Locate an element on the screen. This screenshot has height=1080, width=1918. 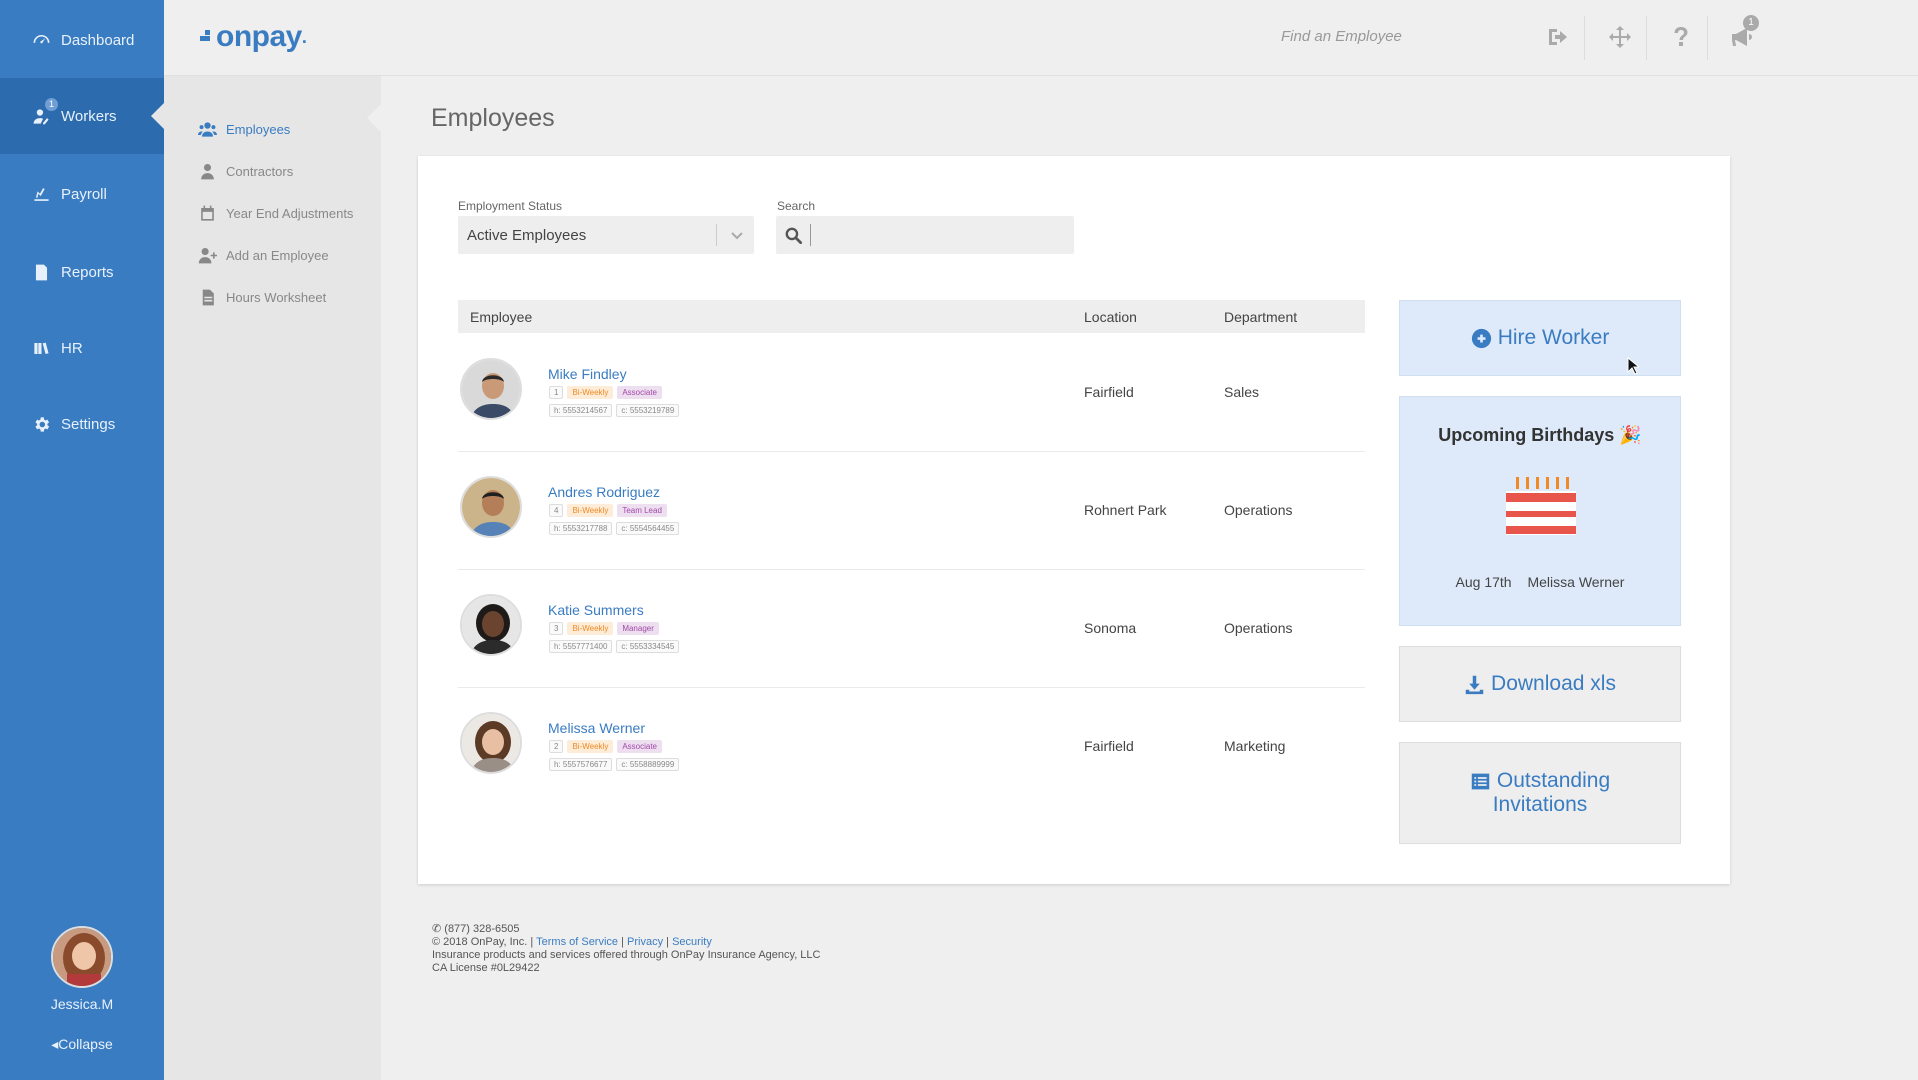
license-text: CA License #0L29422 is located at coordinates (486, 968).